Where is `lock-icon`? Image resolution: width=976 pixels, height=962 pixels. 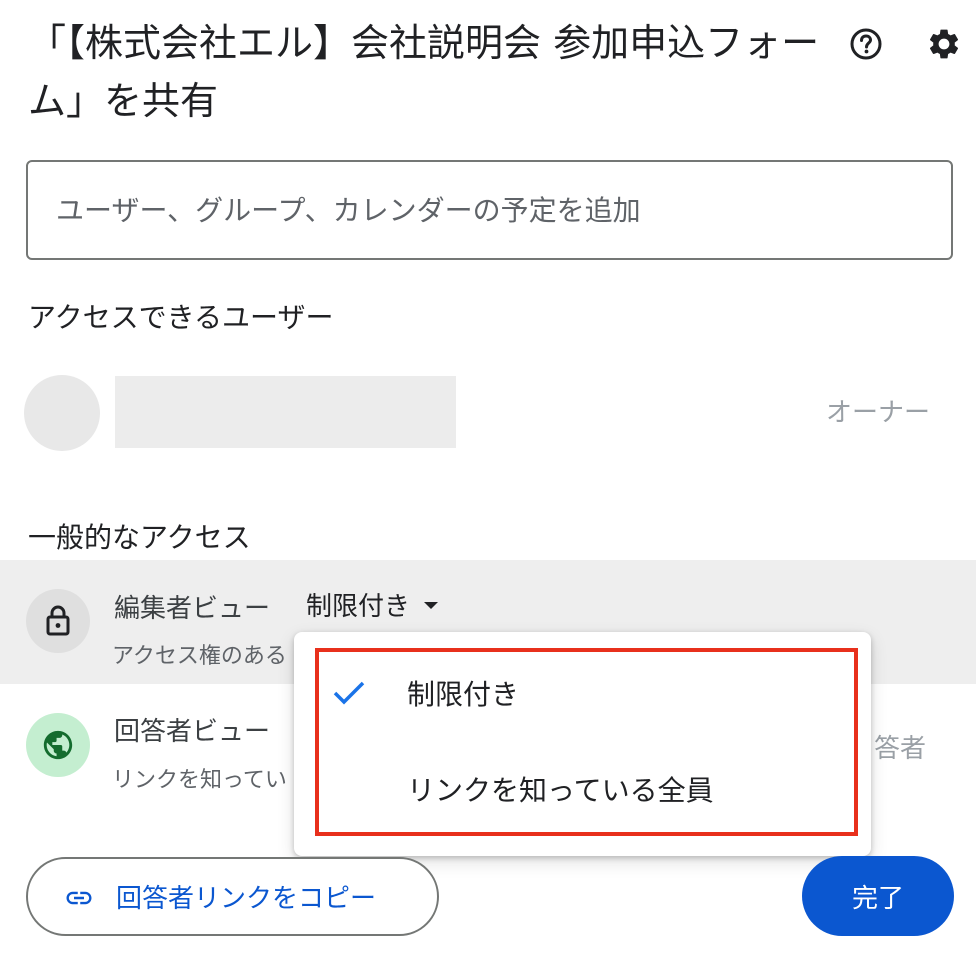 lock-icon is located at coordinates (58, 621).